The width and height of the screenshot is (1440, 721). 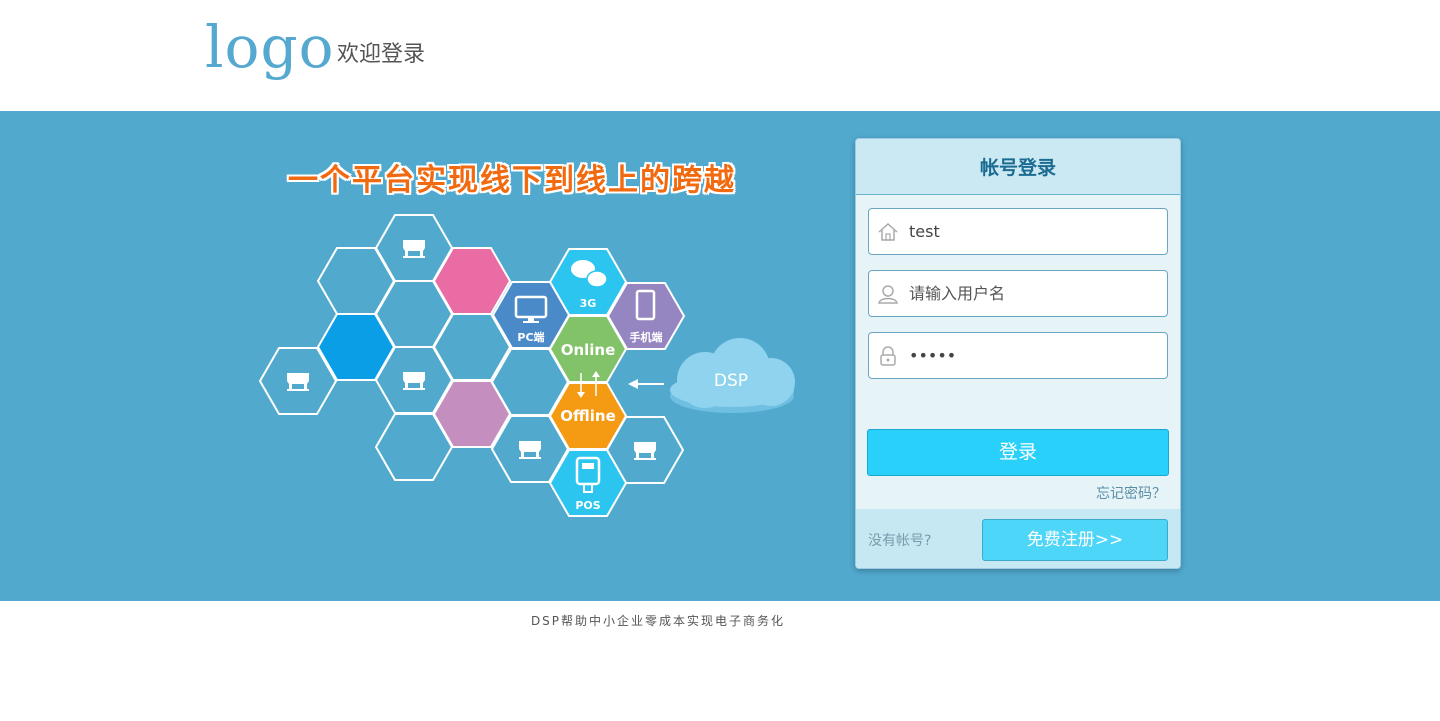 What do you see at coordinates (646, 384) in the screenshot?
I see `arrow-left-icon` at bounding box center [646, 384].